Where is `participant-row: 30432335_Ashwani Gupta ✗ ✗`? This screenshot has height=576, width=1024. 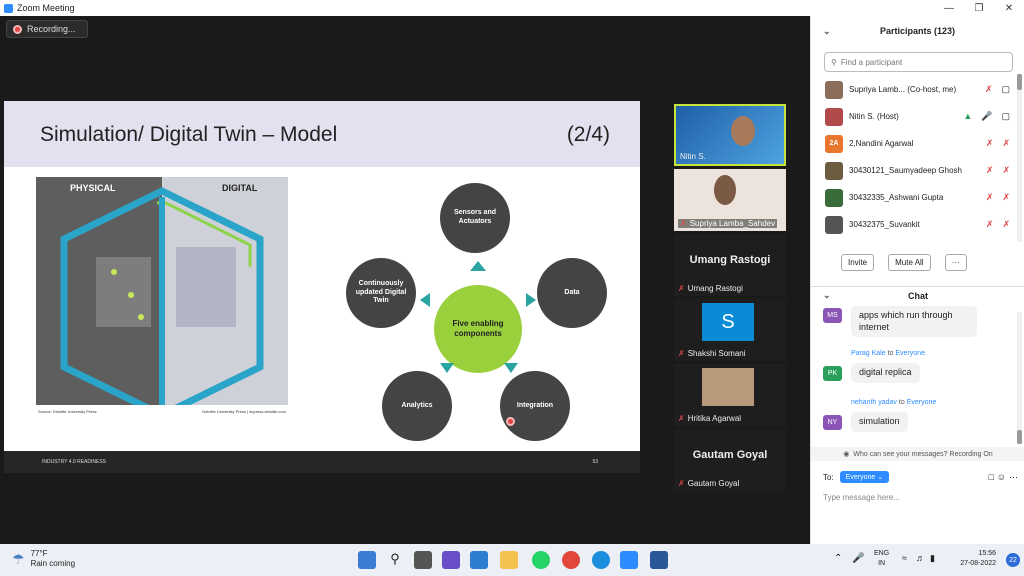
participant-row: 30432335_Ashwani Gupta ✗ ✗ is located at coordinates (917, 197).